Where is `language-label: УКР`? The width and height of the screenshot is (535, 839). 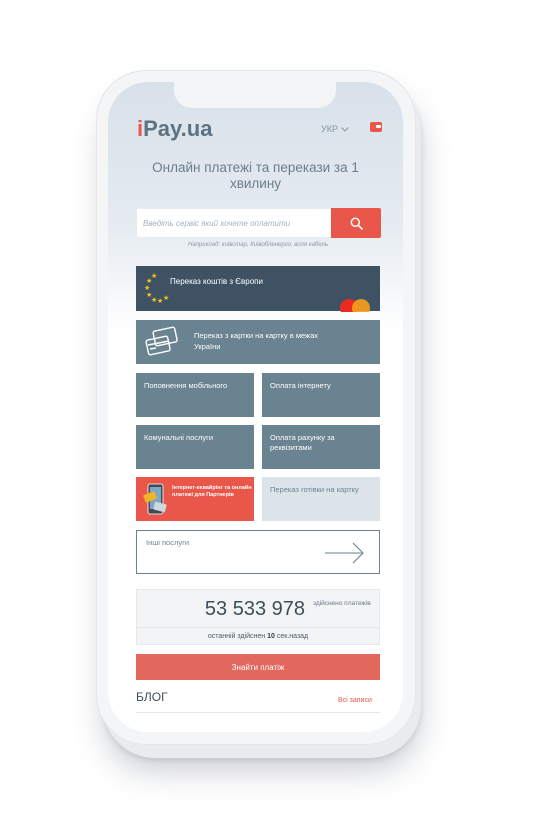
language-label: УКР is located at coordinates (329, 129).